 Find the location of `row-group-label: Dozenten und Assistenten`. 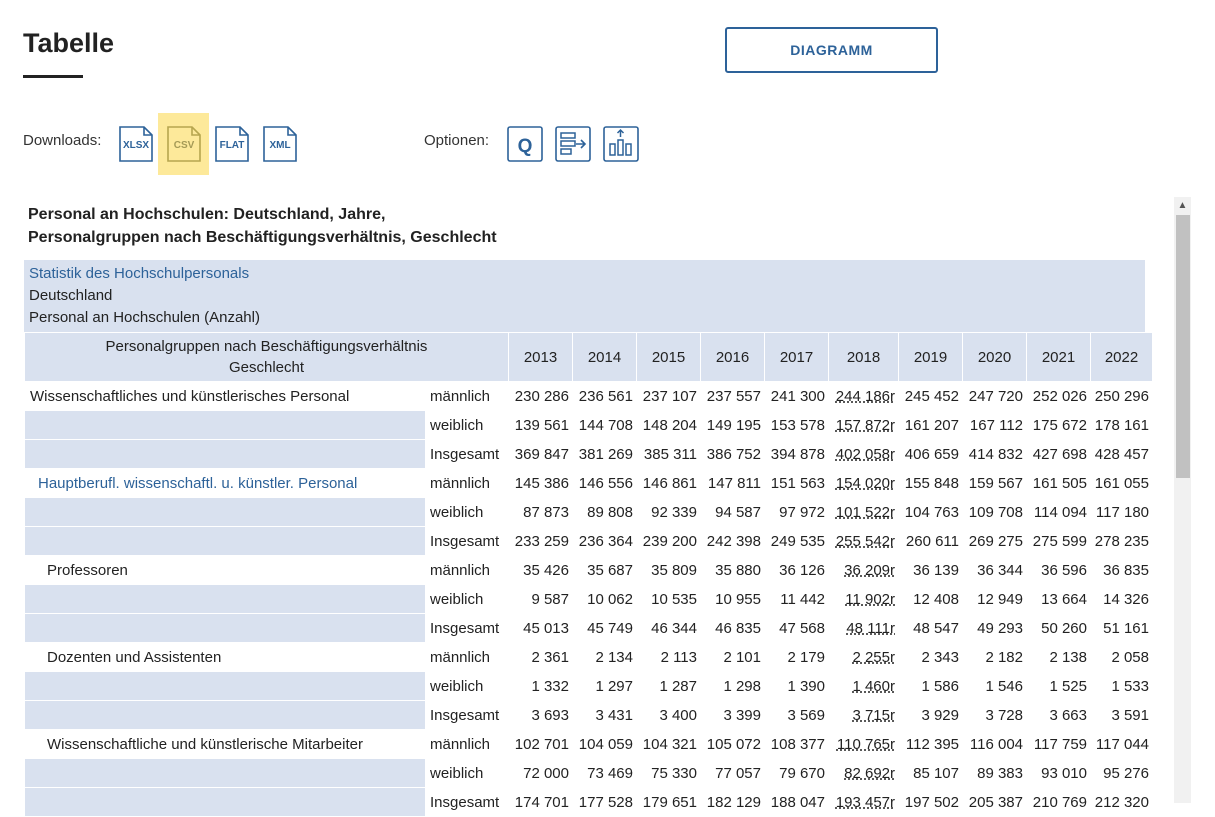

row-group-label: Dozenten und Assistenten is located at coordinates (225, 657).